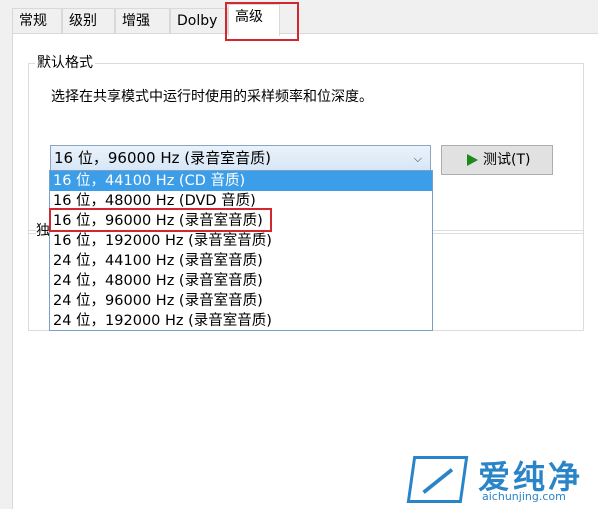  I want to click on format-option: 24 位，48000 Hz (录音室音质), so click(241, 281).